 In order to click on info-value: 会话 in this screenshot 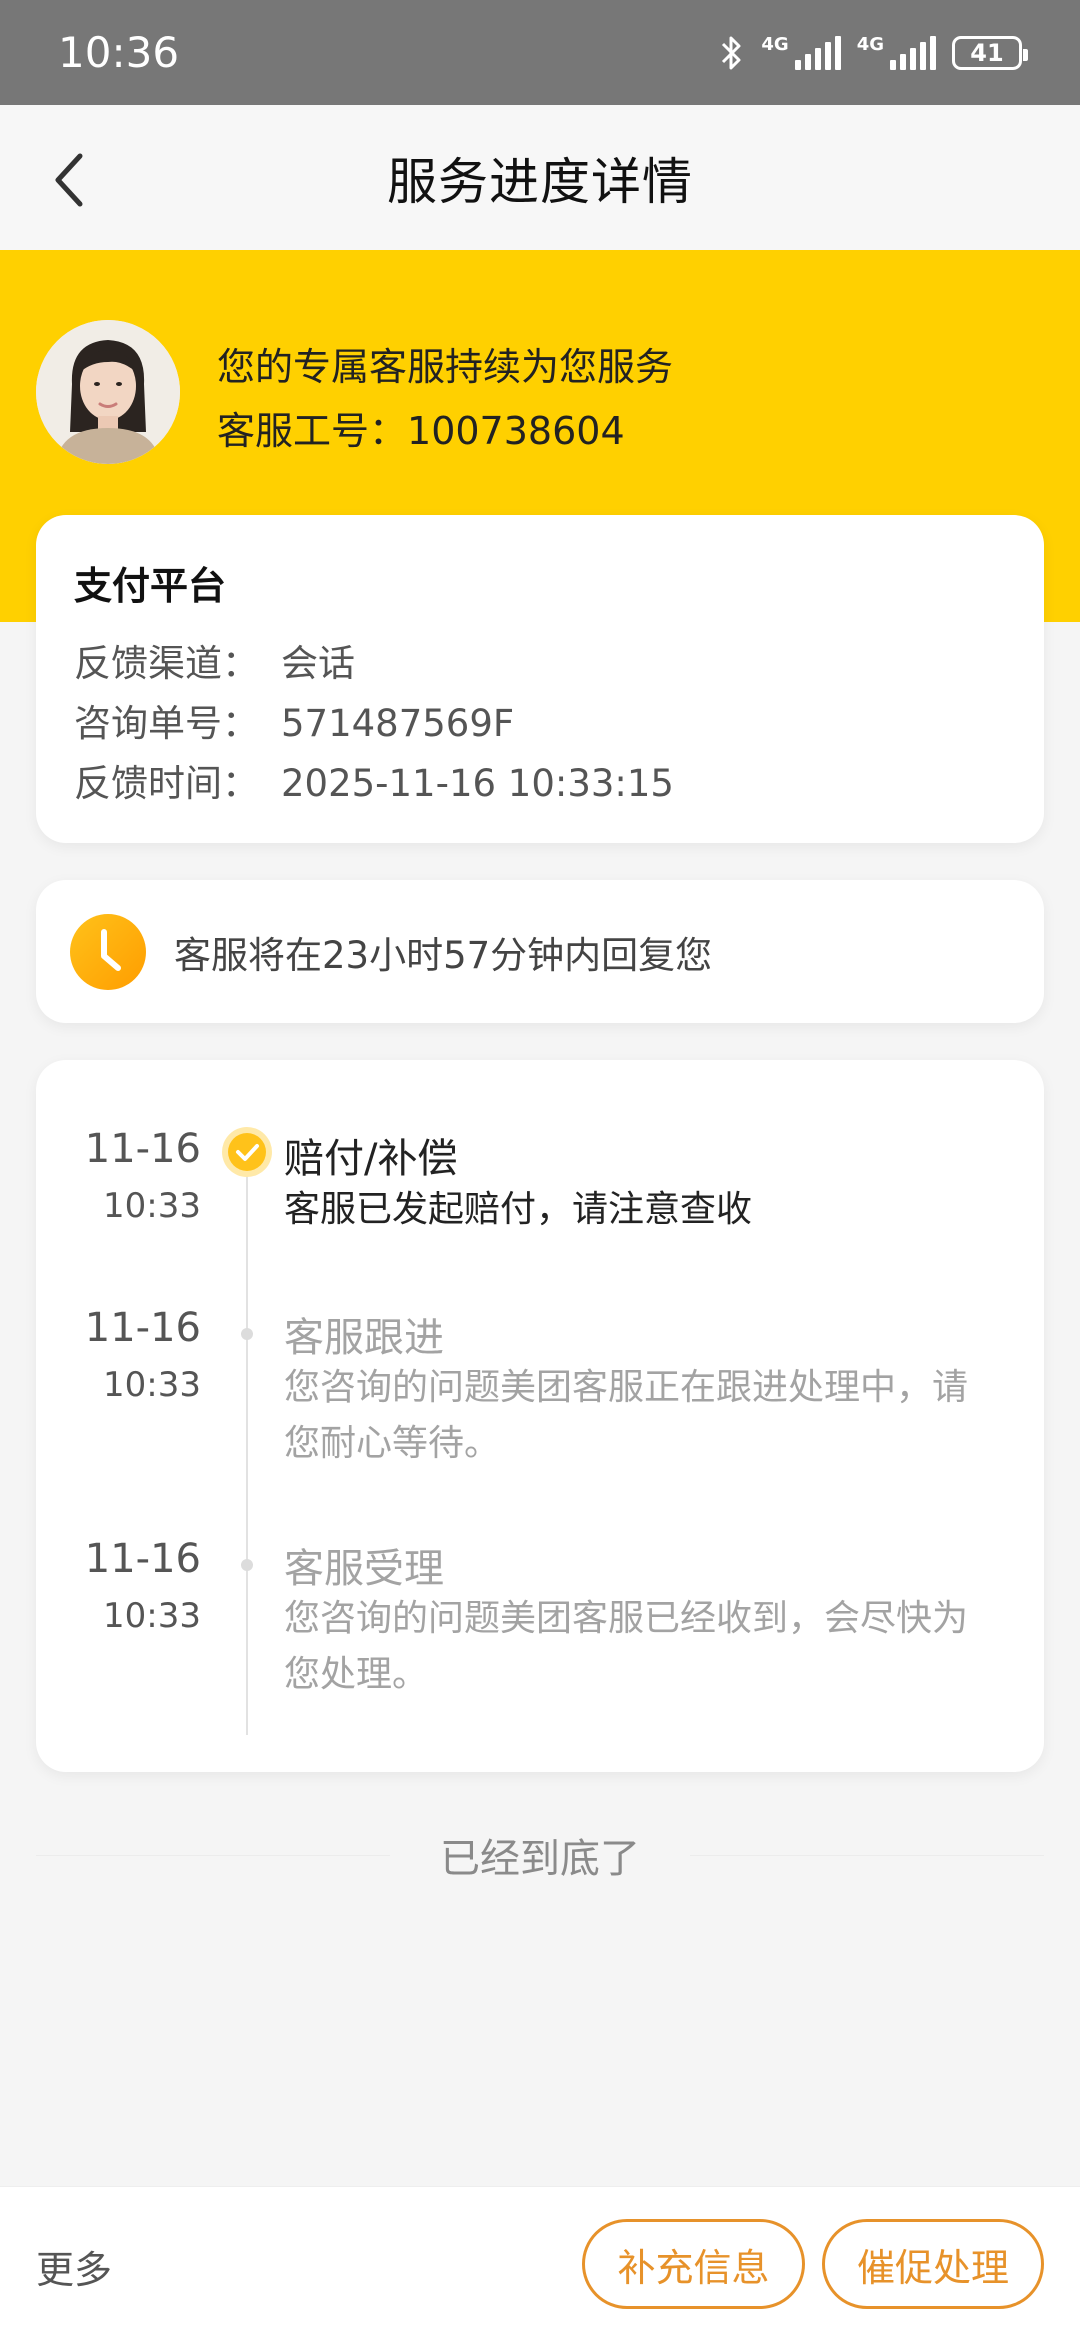, I will do `click(318, 663)`.